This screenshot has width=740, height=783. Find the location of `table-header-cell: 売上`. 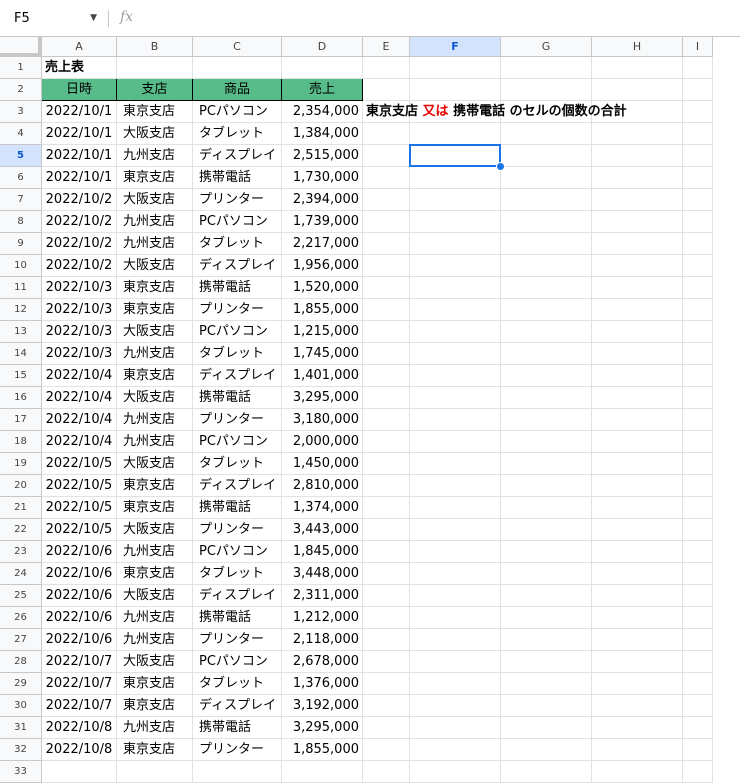

table-header-cell: 売上 is located at coordinates (322, 90).